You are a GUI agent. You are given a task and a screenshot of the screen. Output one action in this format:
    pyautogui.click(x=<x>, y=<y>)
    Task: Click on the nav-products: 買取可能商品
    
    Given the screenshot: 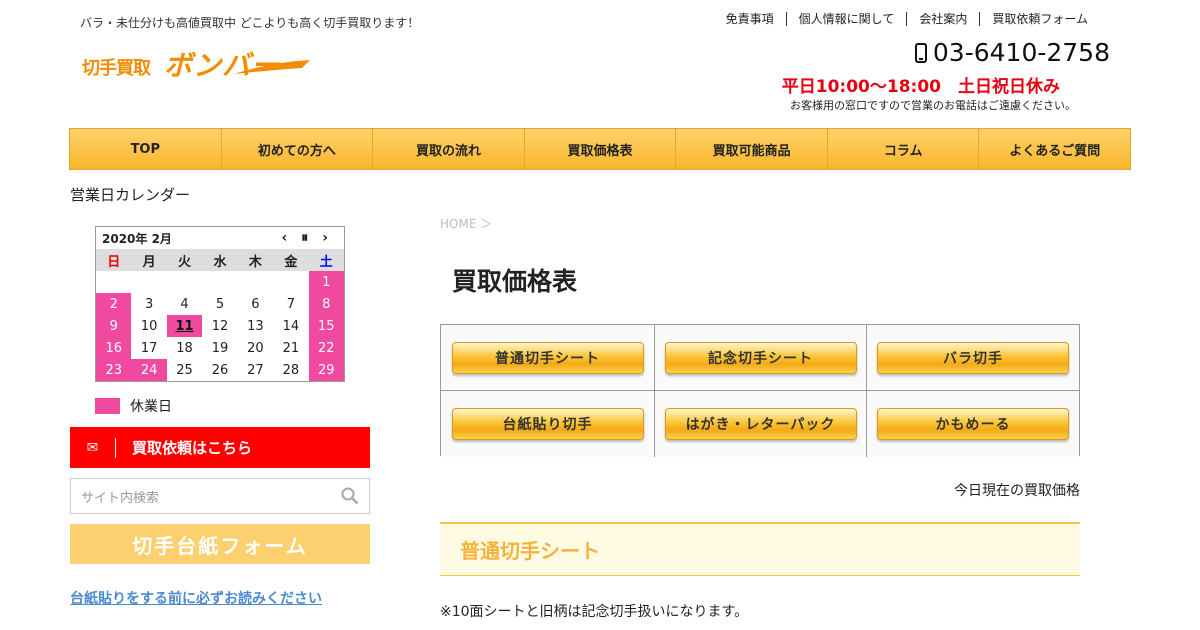 What is the action you would take?
    pyautogui.click(x=751, y=149)
    